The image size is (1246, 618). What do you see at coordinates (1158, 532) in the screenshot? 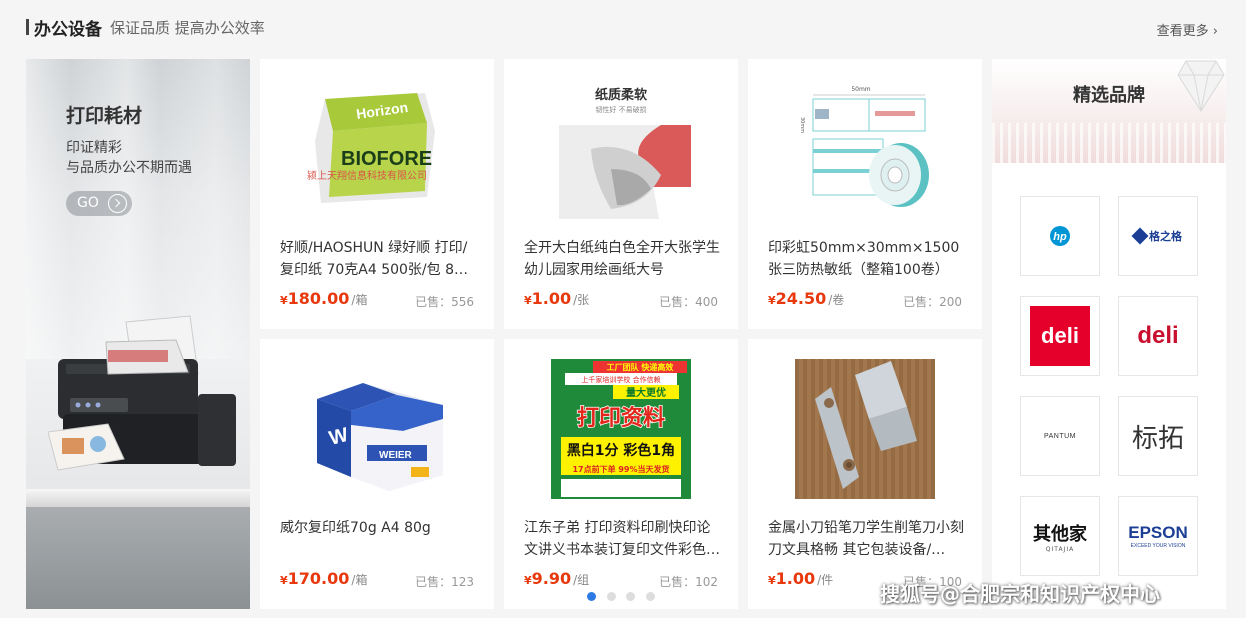
I see `epson-wordmark: EPSON` at bounding box center [1158, 532].